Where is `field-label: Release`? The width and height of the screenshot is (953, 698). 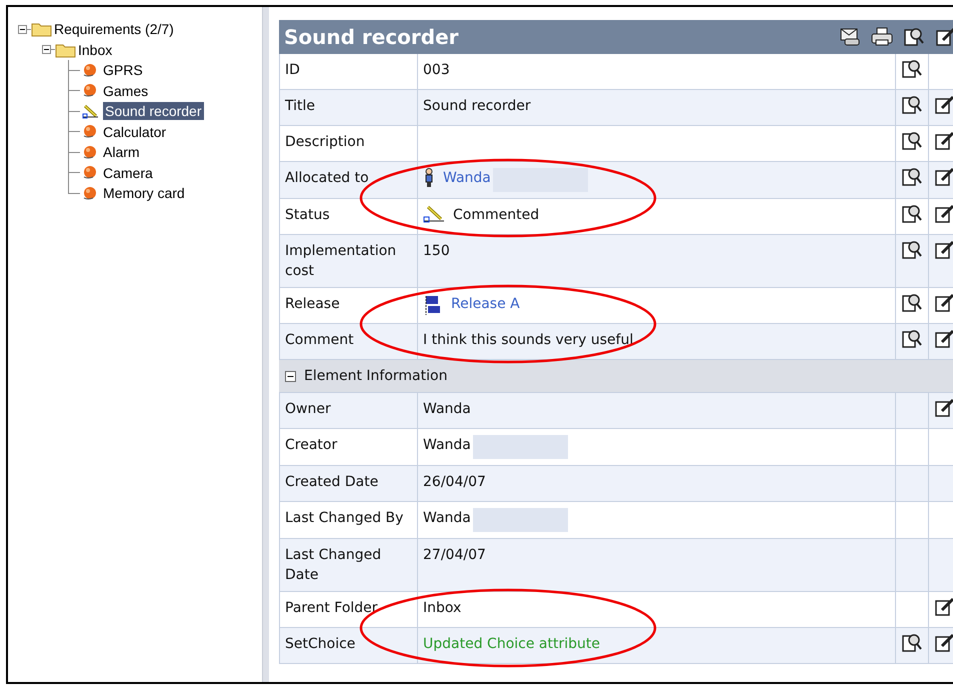 field-label: Release is located at coordinates (312, 304).